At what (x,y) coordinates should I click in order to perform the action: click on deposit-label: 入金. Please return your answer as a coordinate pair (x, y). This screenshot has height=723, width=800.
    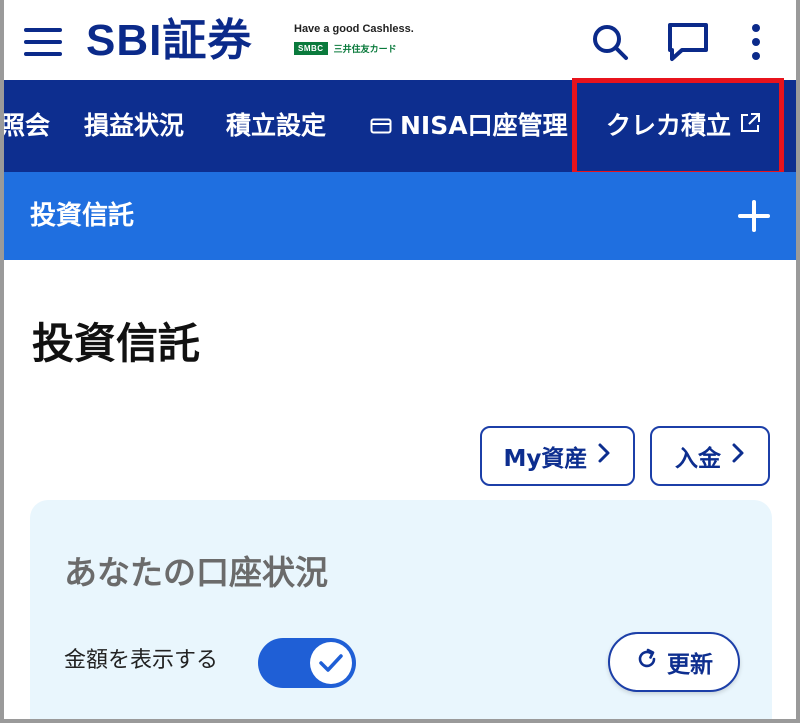
    Looking at the image, I should click on (698, 459).